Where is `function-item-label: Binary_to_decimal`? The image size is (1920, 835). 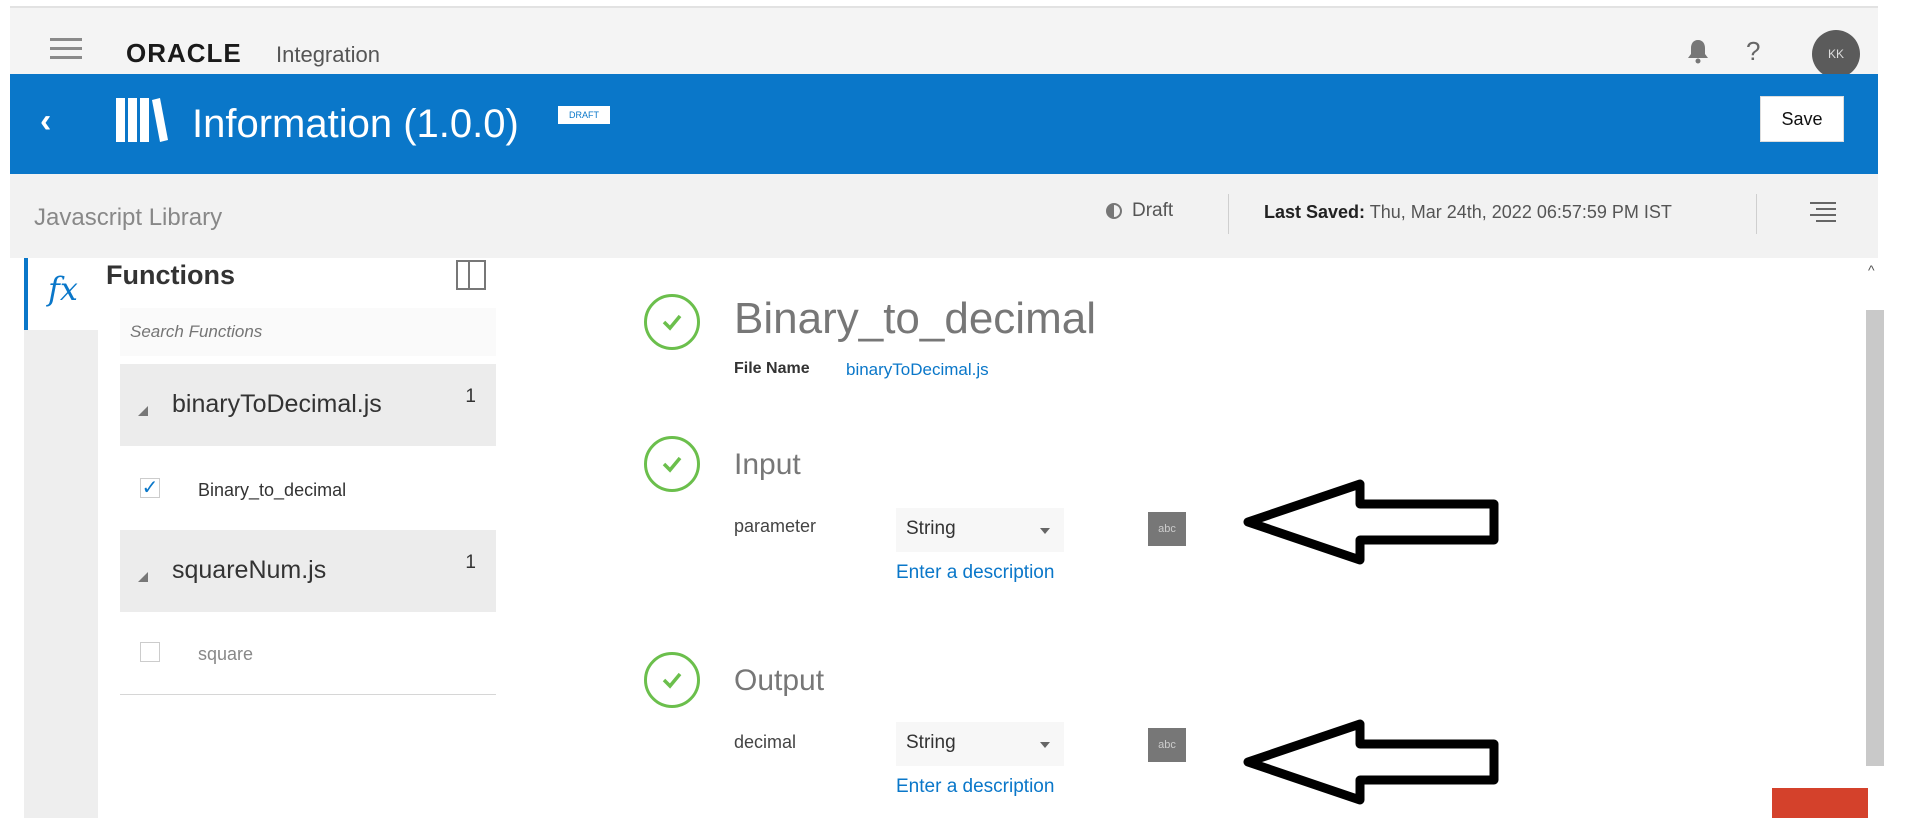 function-item-label: Binary_to_decimal is located at coordinates (272, 490).